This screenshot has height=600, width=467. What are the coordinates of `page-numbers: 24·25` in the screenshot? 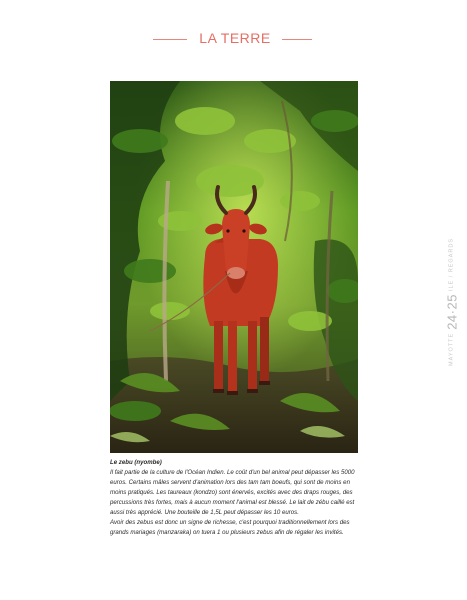 It's located at (451, 312).